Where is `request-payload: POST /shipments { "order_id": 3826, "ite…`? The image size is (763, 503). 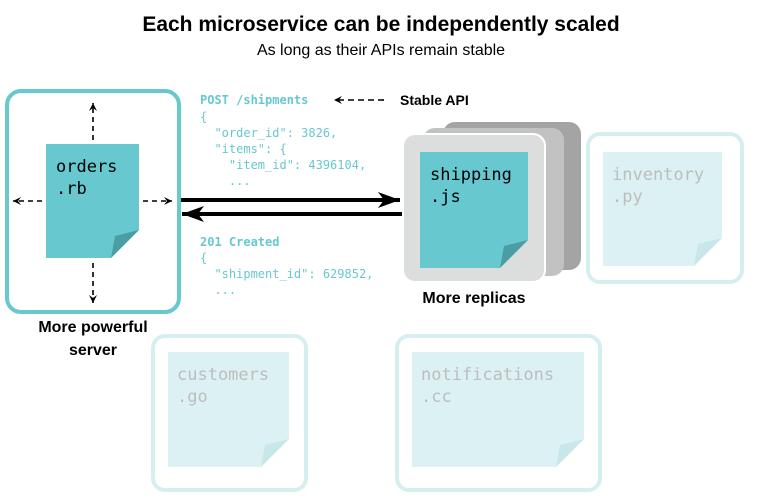
request-payload: POST /shipments { "order_id": 3826, "ite… is located at coordinates (283, 140).